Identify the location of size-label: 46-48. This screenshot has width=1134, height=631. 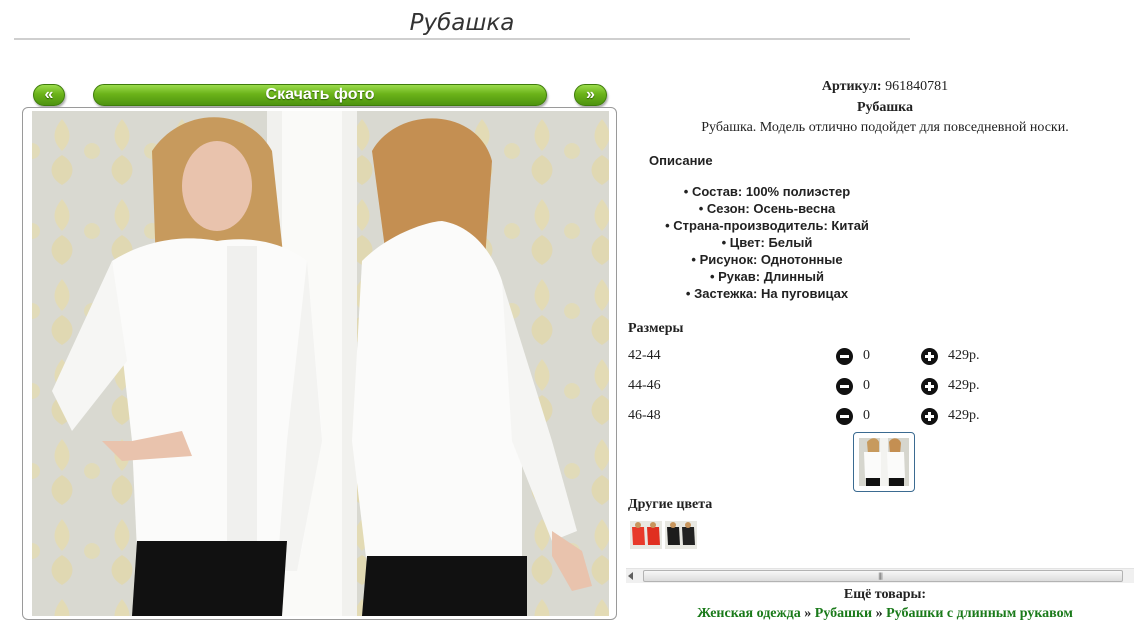
(644, 415).